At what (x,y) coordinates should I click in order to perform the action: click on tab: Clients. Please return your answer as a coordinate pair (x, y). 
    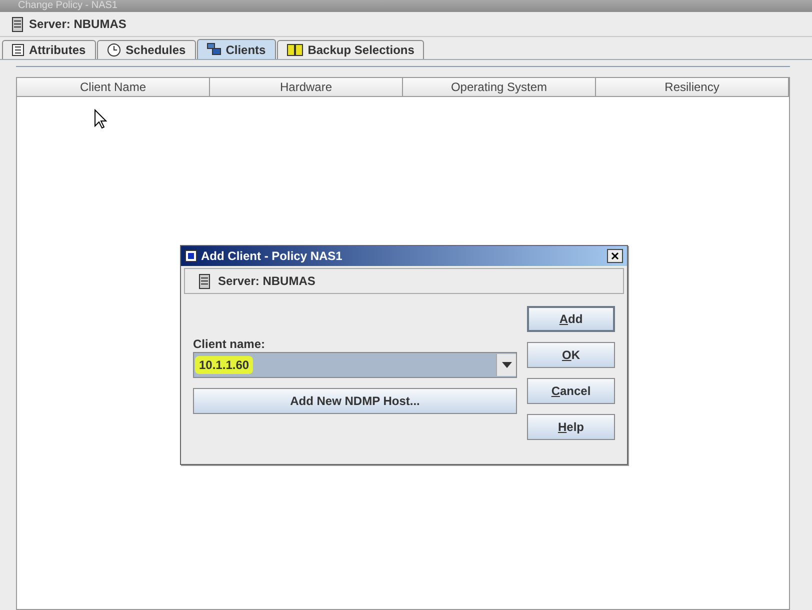
    Looking at the image, I should click on (236, 49).